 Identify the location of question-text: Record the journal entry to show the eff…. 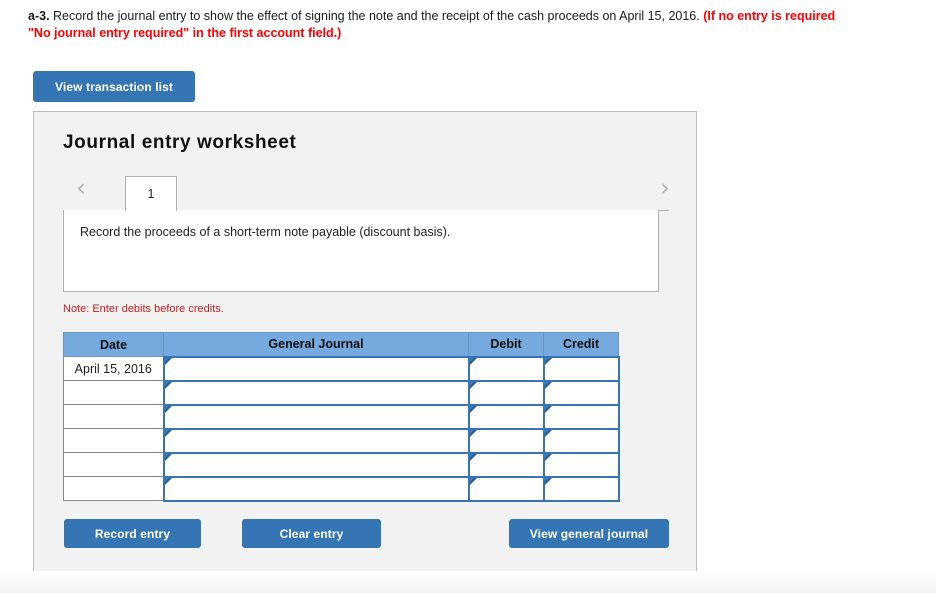
(376, 16).